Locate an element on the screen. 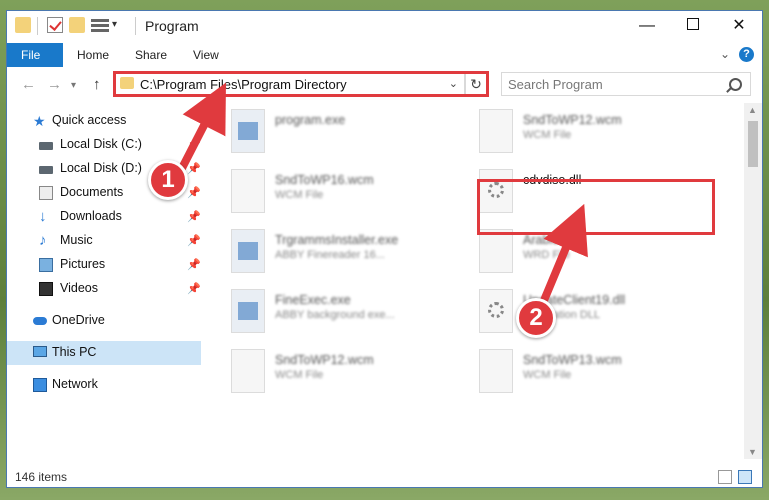 The width and height of the screenshot is (769, 500). sidebar-item-local-disk-c: Local Disk (C:) 📌 is located at coordinates (104, 145).